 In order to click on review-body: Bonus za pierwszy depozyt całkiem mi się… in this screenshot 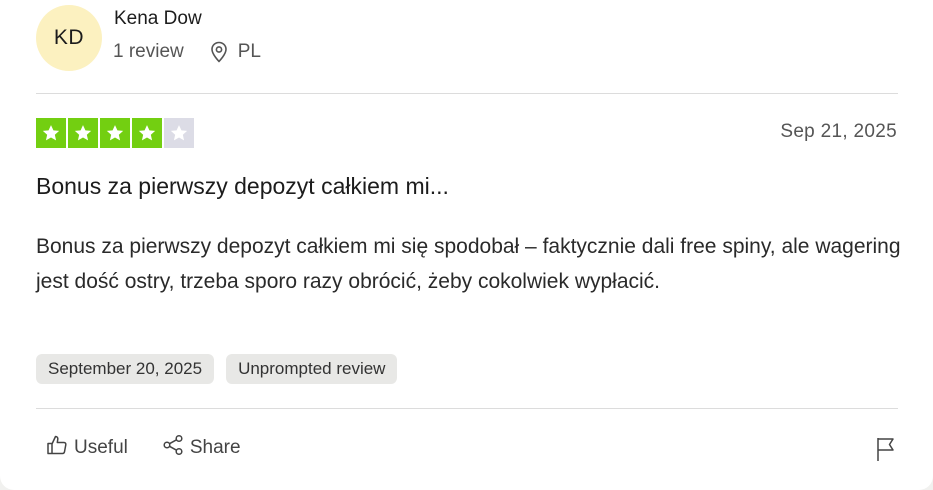, I will do `click(468, 264)`.